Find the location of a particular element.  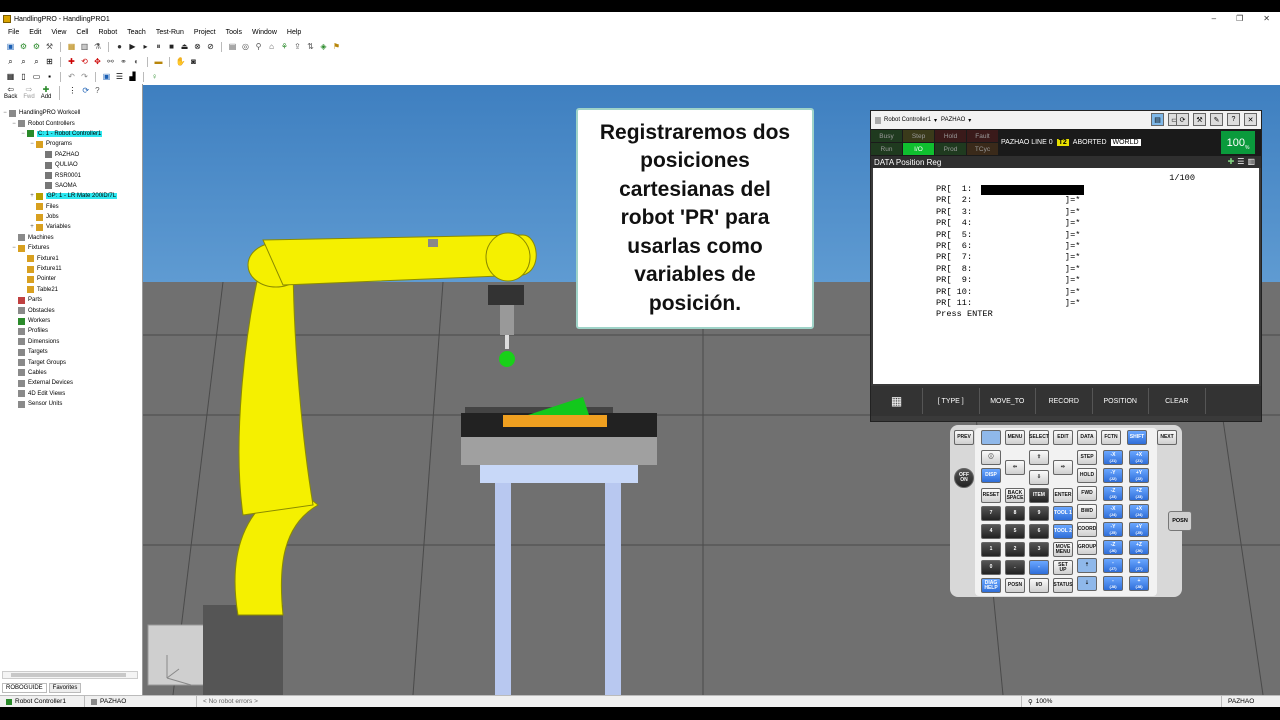

select-tool-icon: ▣ is located at coordinates (10, 46).